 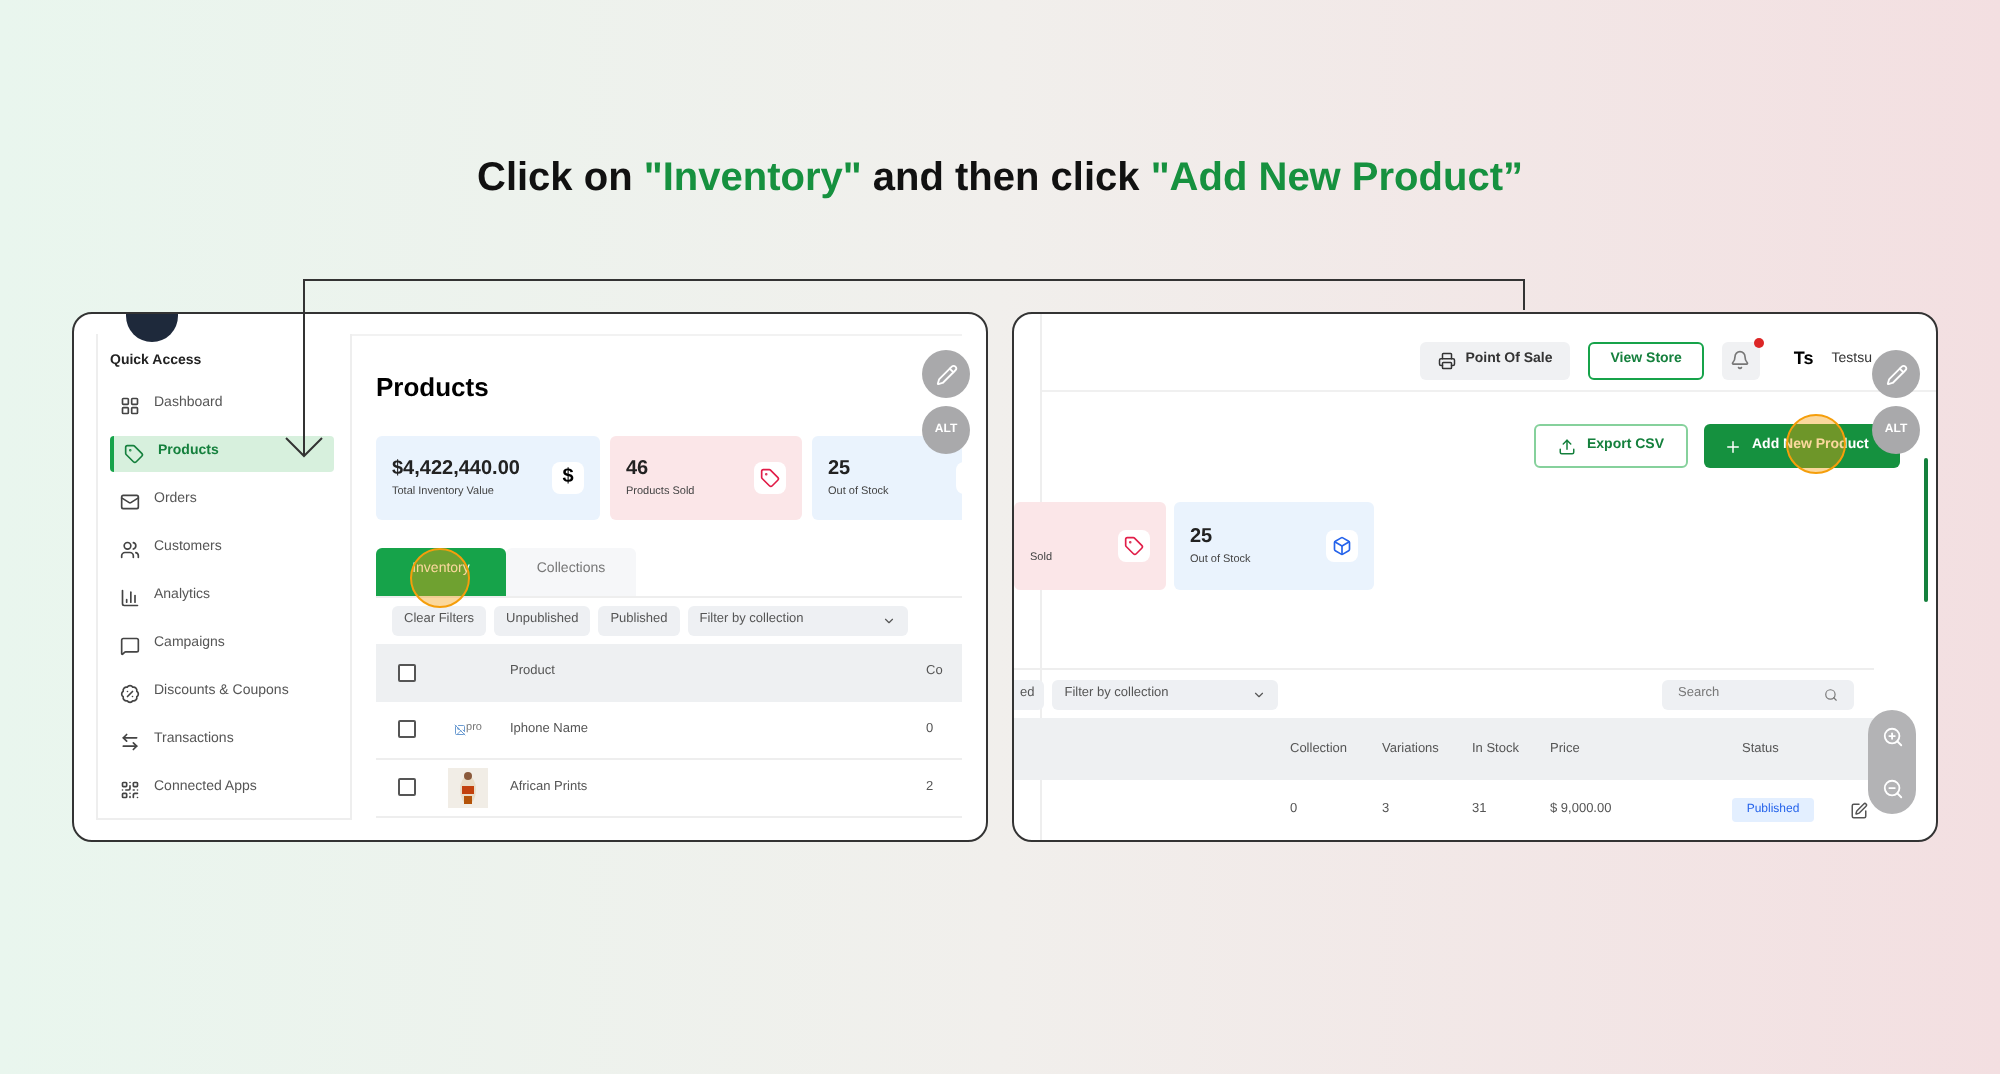 I want to click on edit-icon, so click(x=1859, y=810).